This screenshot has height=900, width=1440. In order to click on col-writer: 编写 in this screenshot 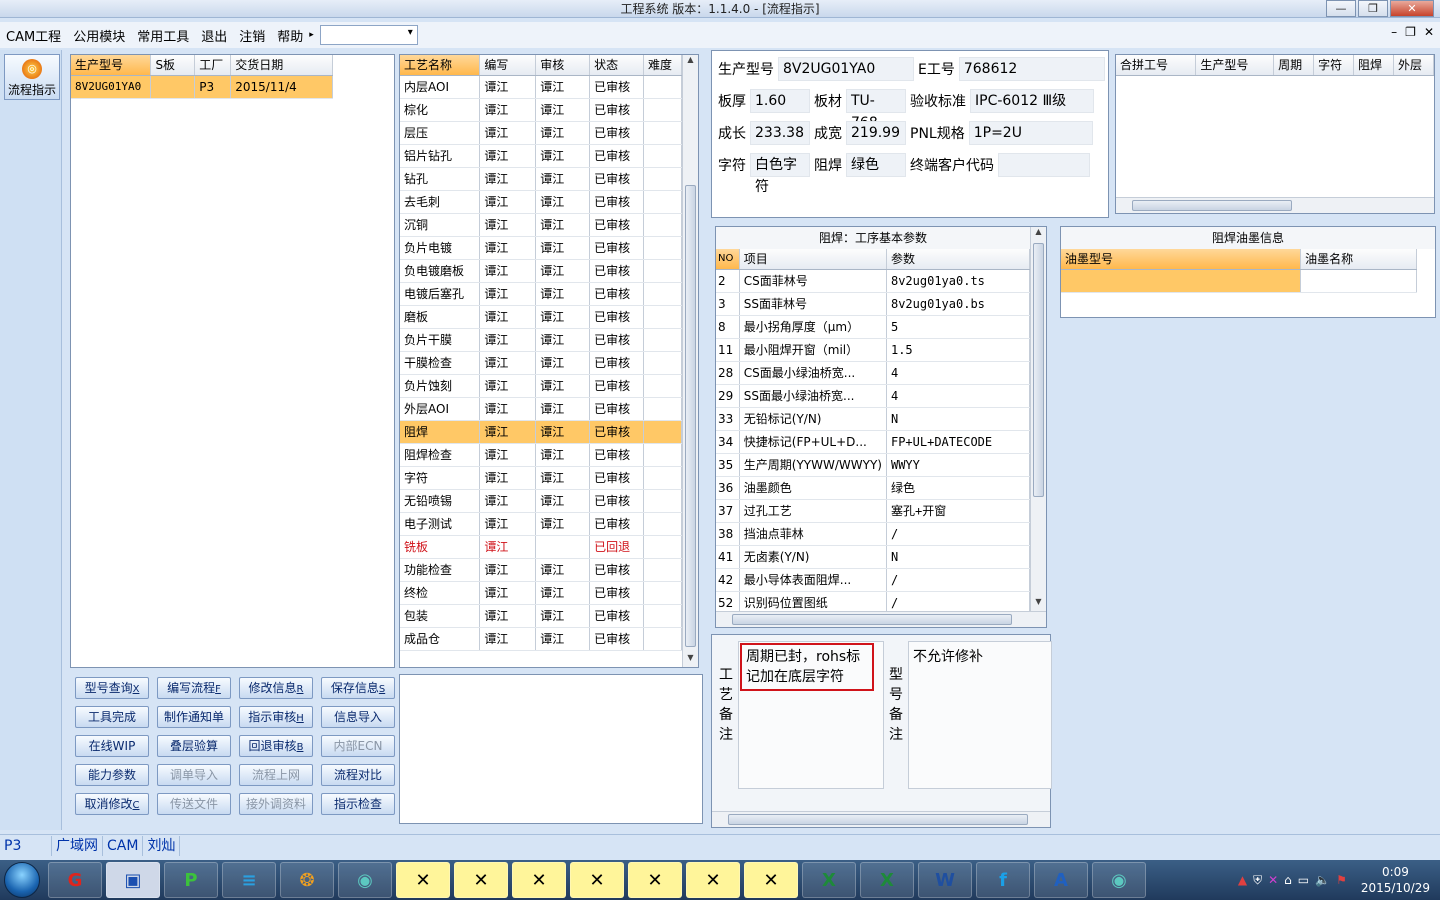, I will do `click(508, 65)`.